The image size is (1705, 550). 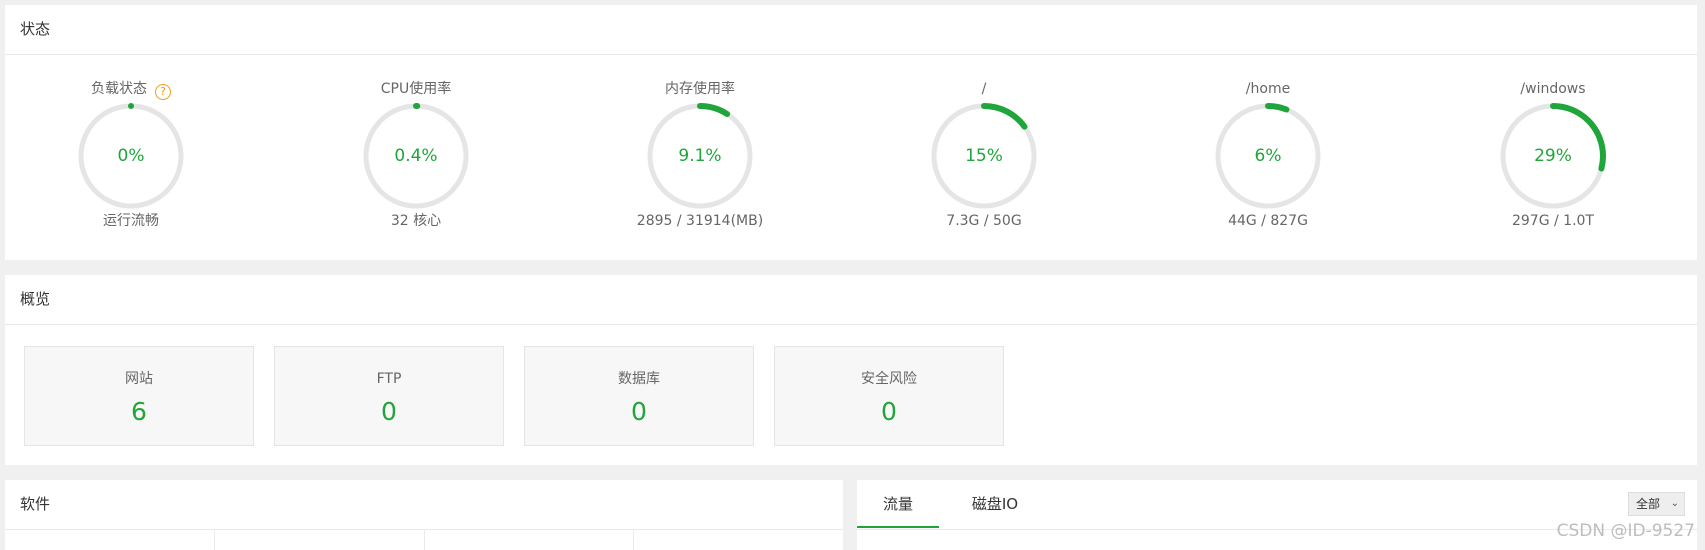 I want to click on overview-card-sites: 网站 6, so click(x=139, y=396).